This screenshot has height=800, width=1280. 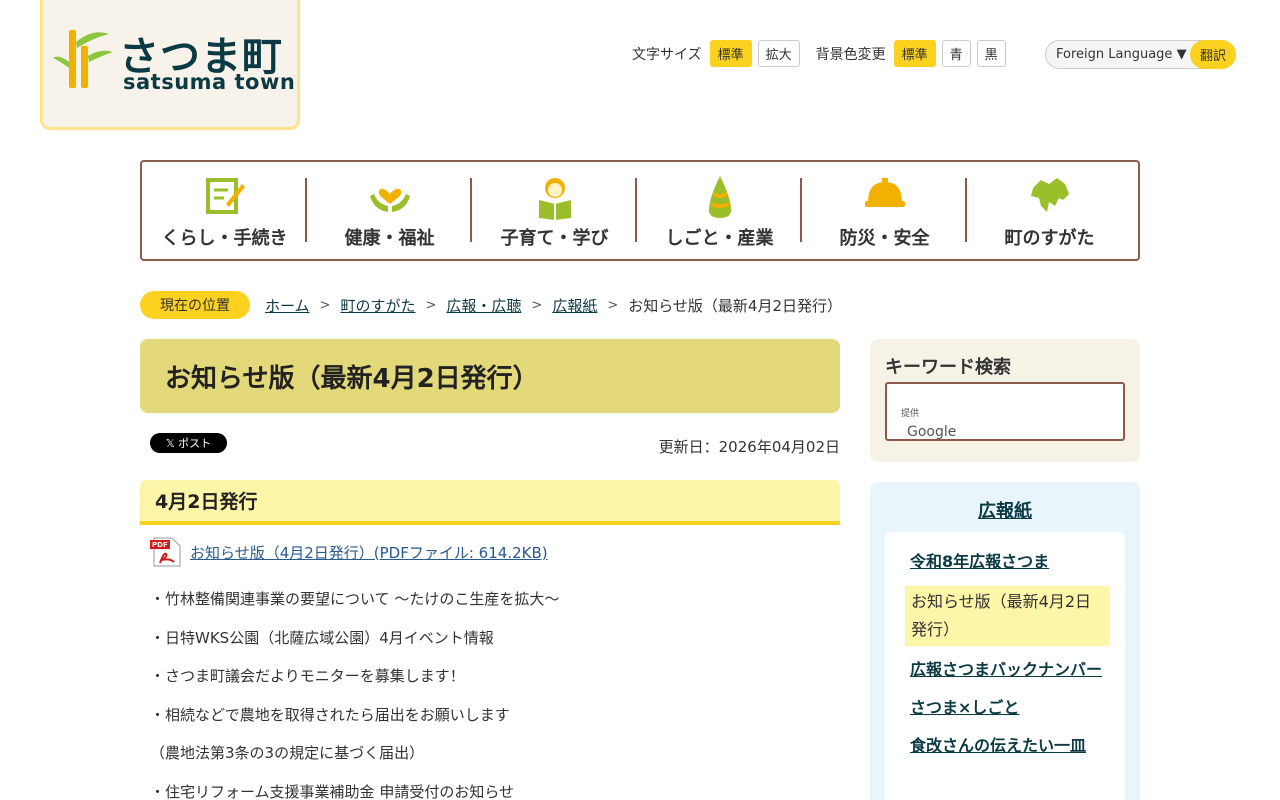 I want to click on document-pen-icon, so click(x=225, y=196).